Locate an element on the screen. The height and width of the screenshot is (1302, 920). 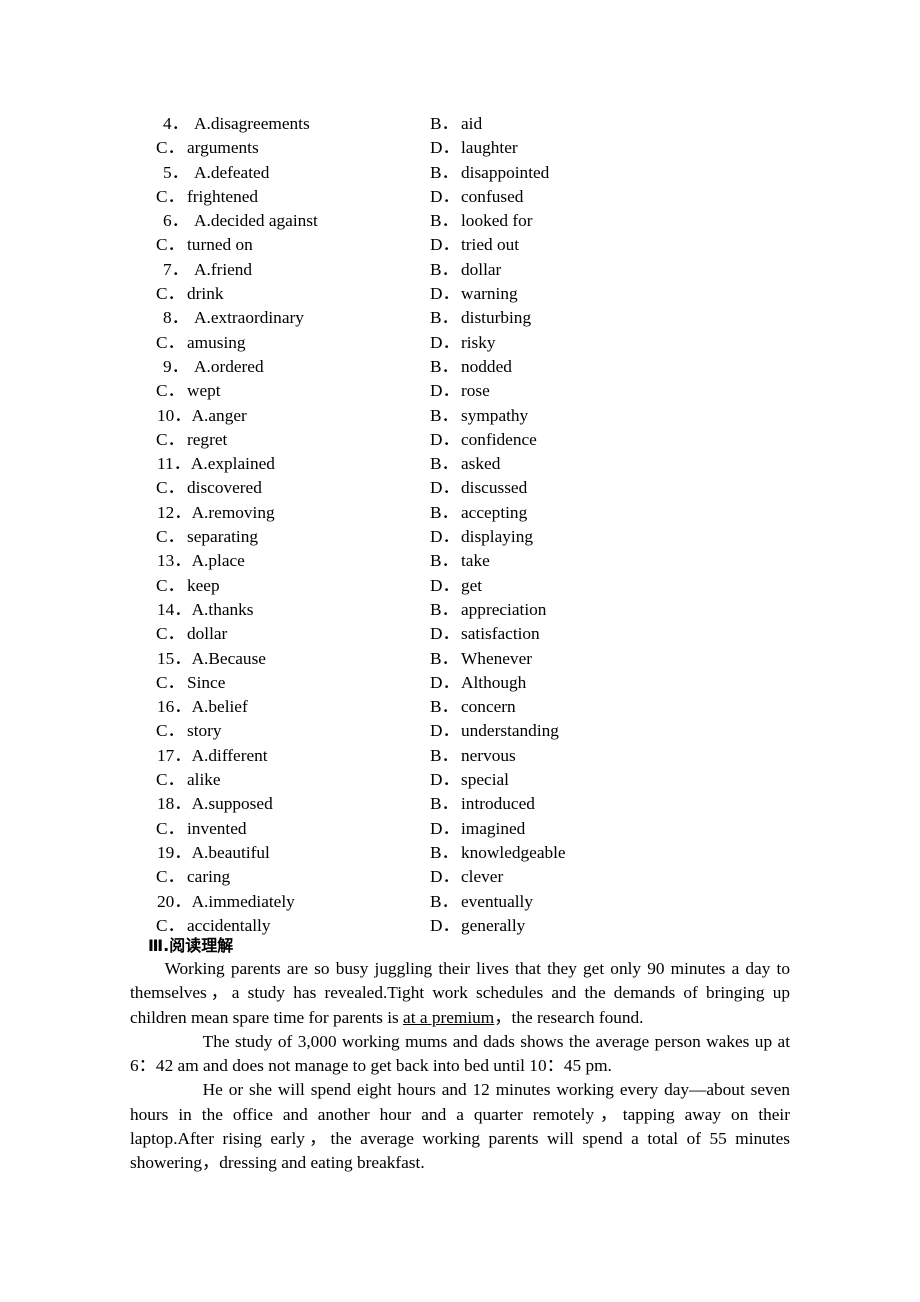
option-d-cell: D．special is located at coordinates (630, 780).